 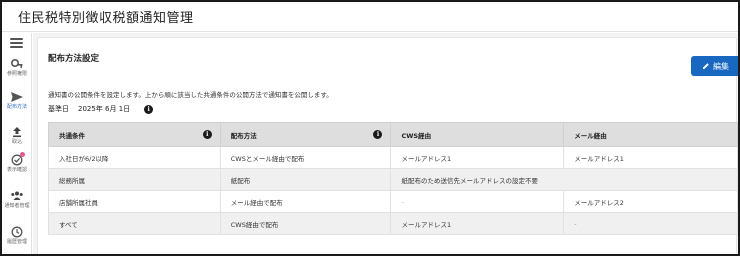 I want to click on table-cell: CWS経由で配布, so click(x=305, y=223).